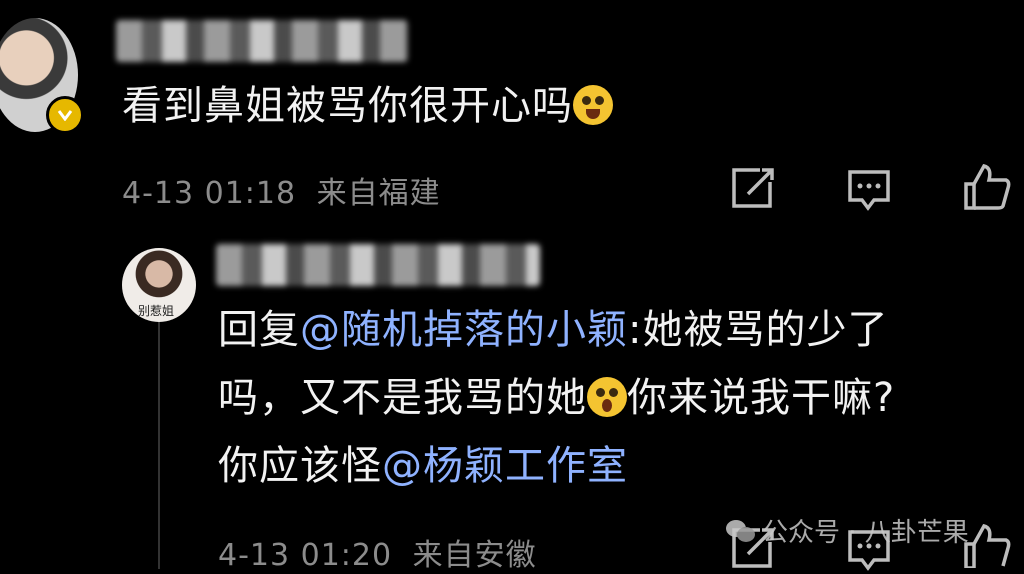 The height and width of the screenshot is (574, 1024). What do you see at coordinates (464, 330) in the screenshot?
I see `mention-link: @随机掉落的小颖` at bounding box center [464, 330].